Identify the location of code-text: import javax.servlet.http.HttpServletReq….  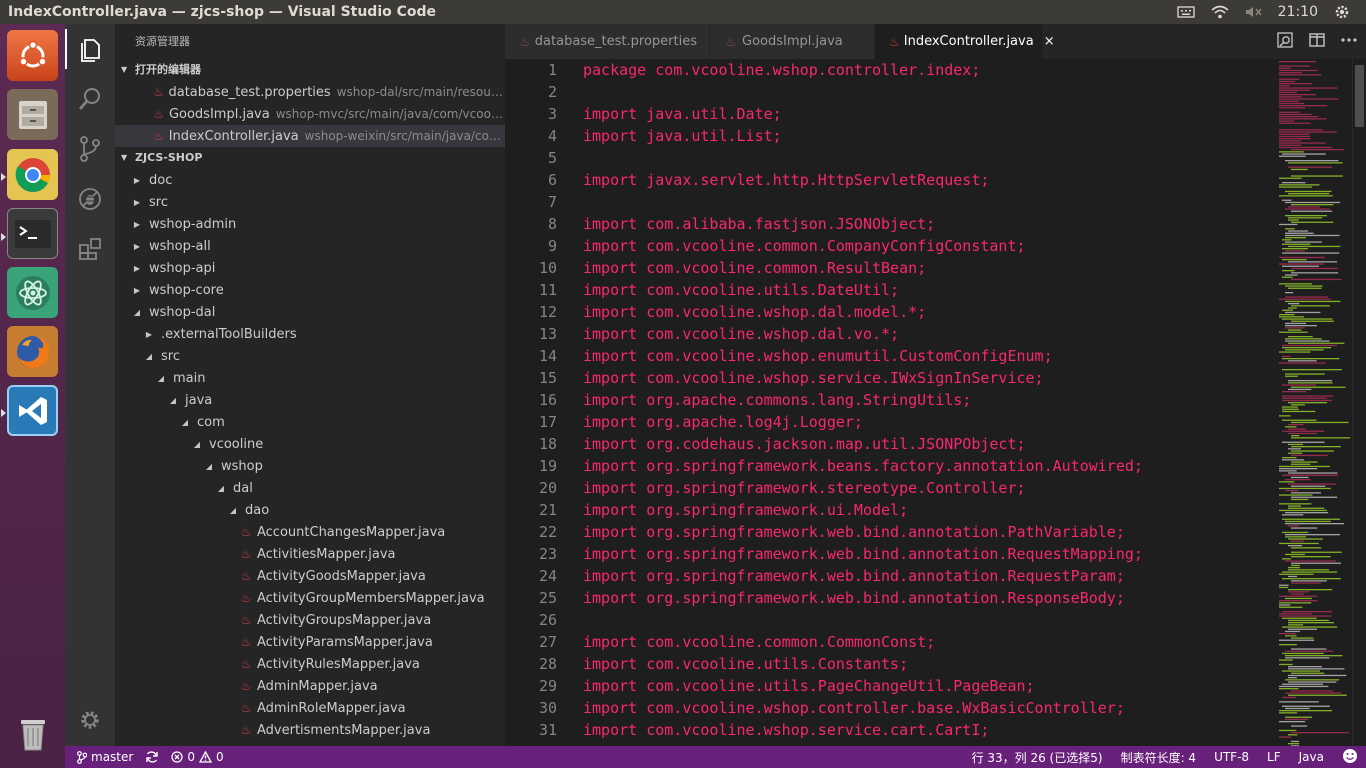
(786, 180).